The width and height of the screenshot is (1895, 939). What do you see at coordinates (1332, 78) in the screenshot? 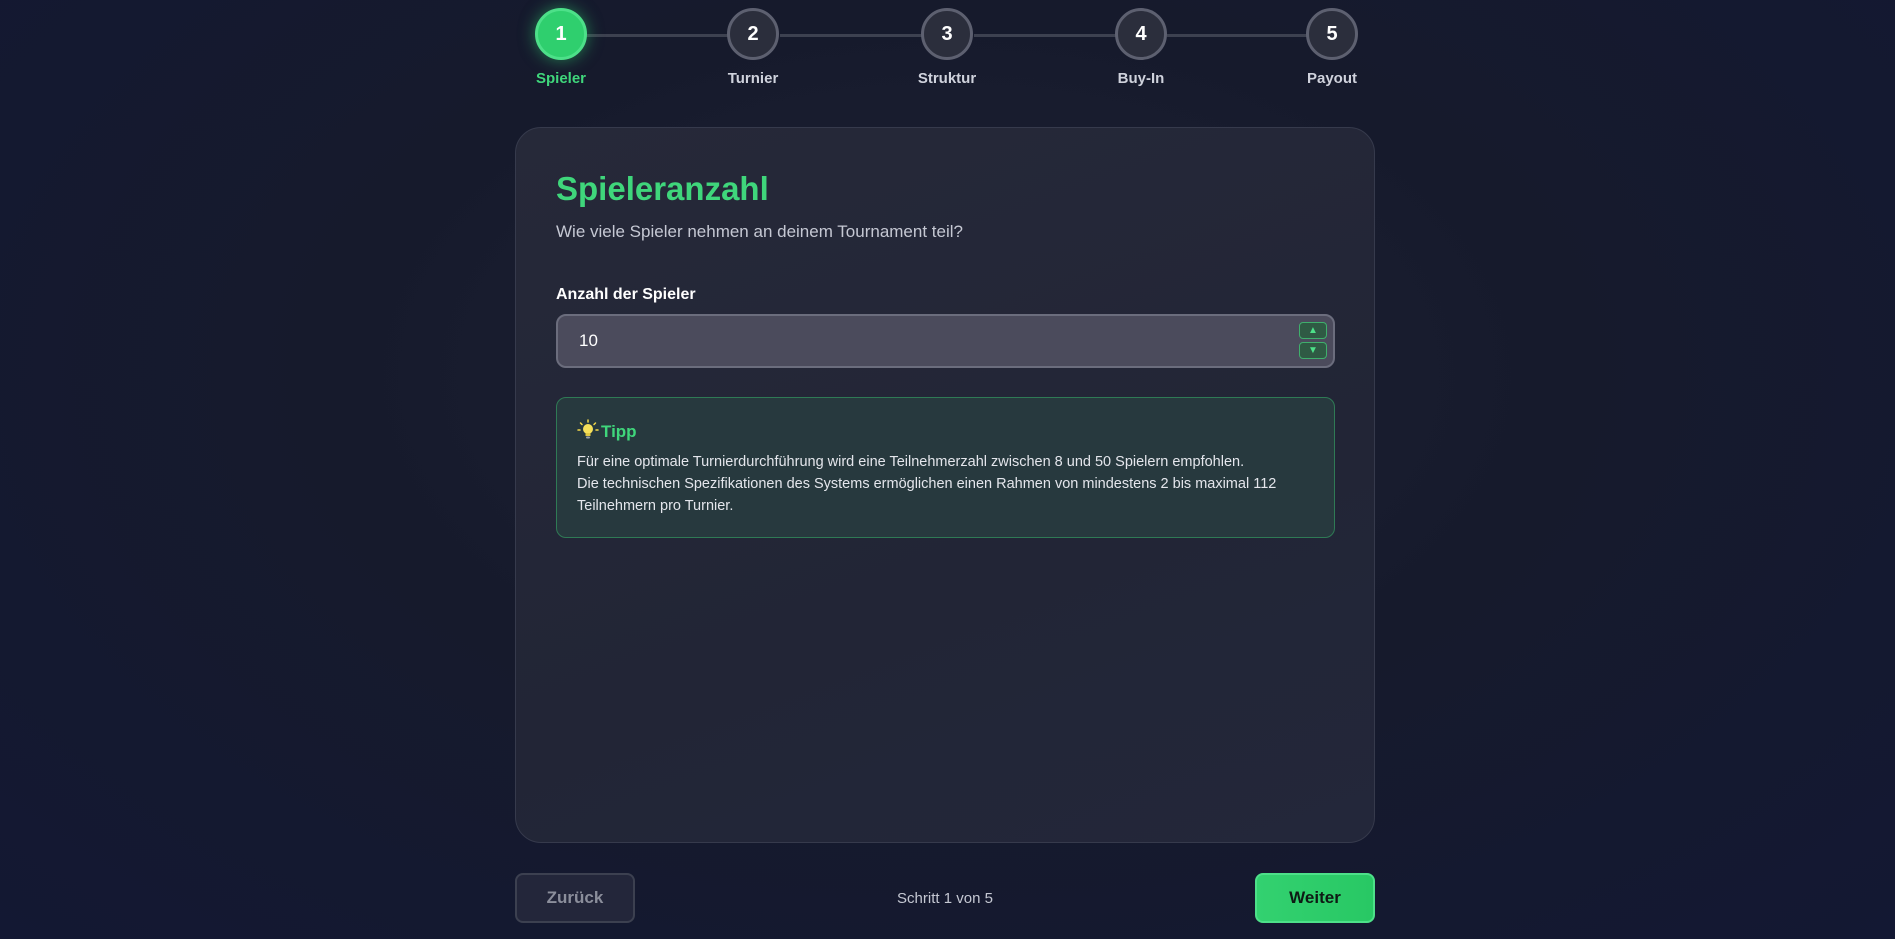
I see `step-label: Payout` at bounding box center [1332, 78].